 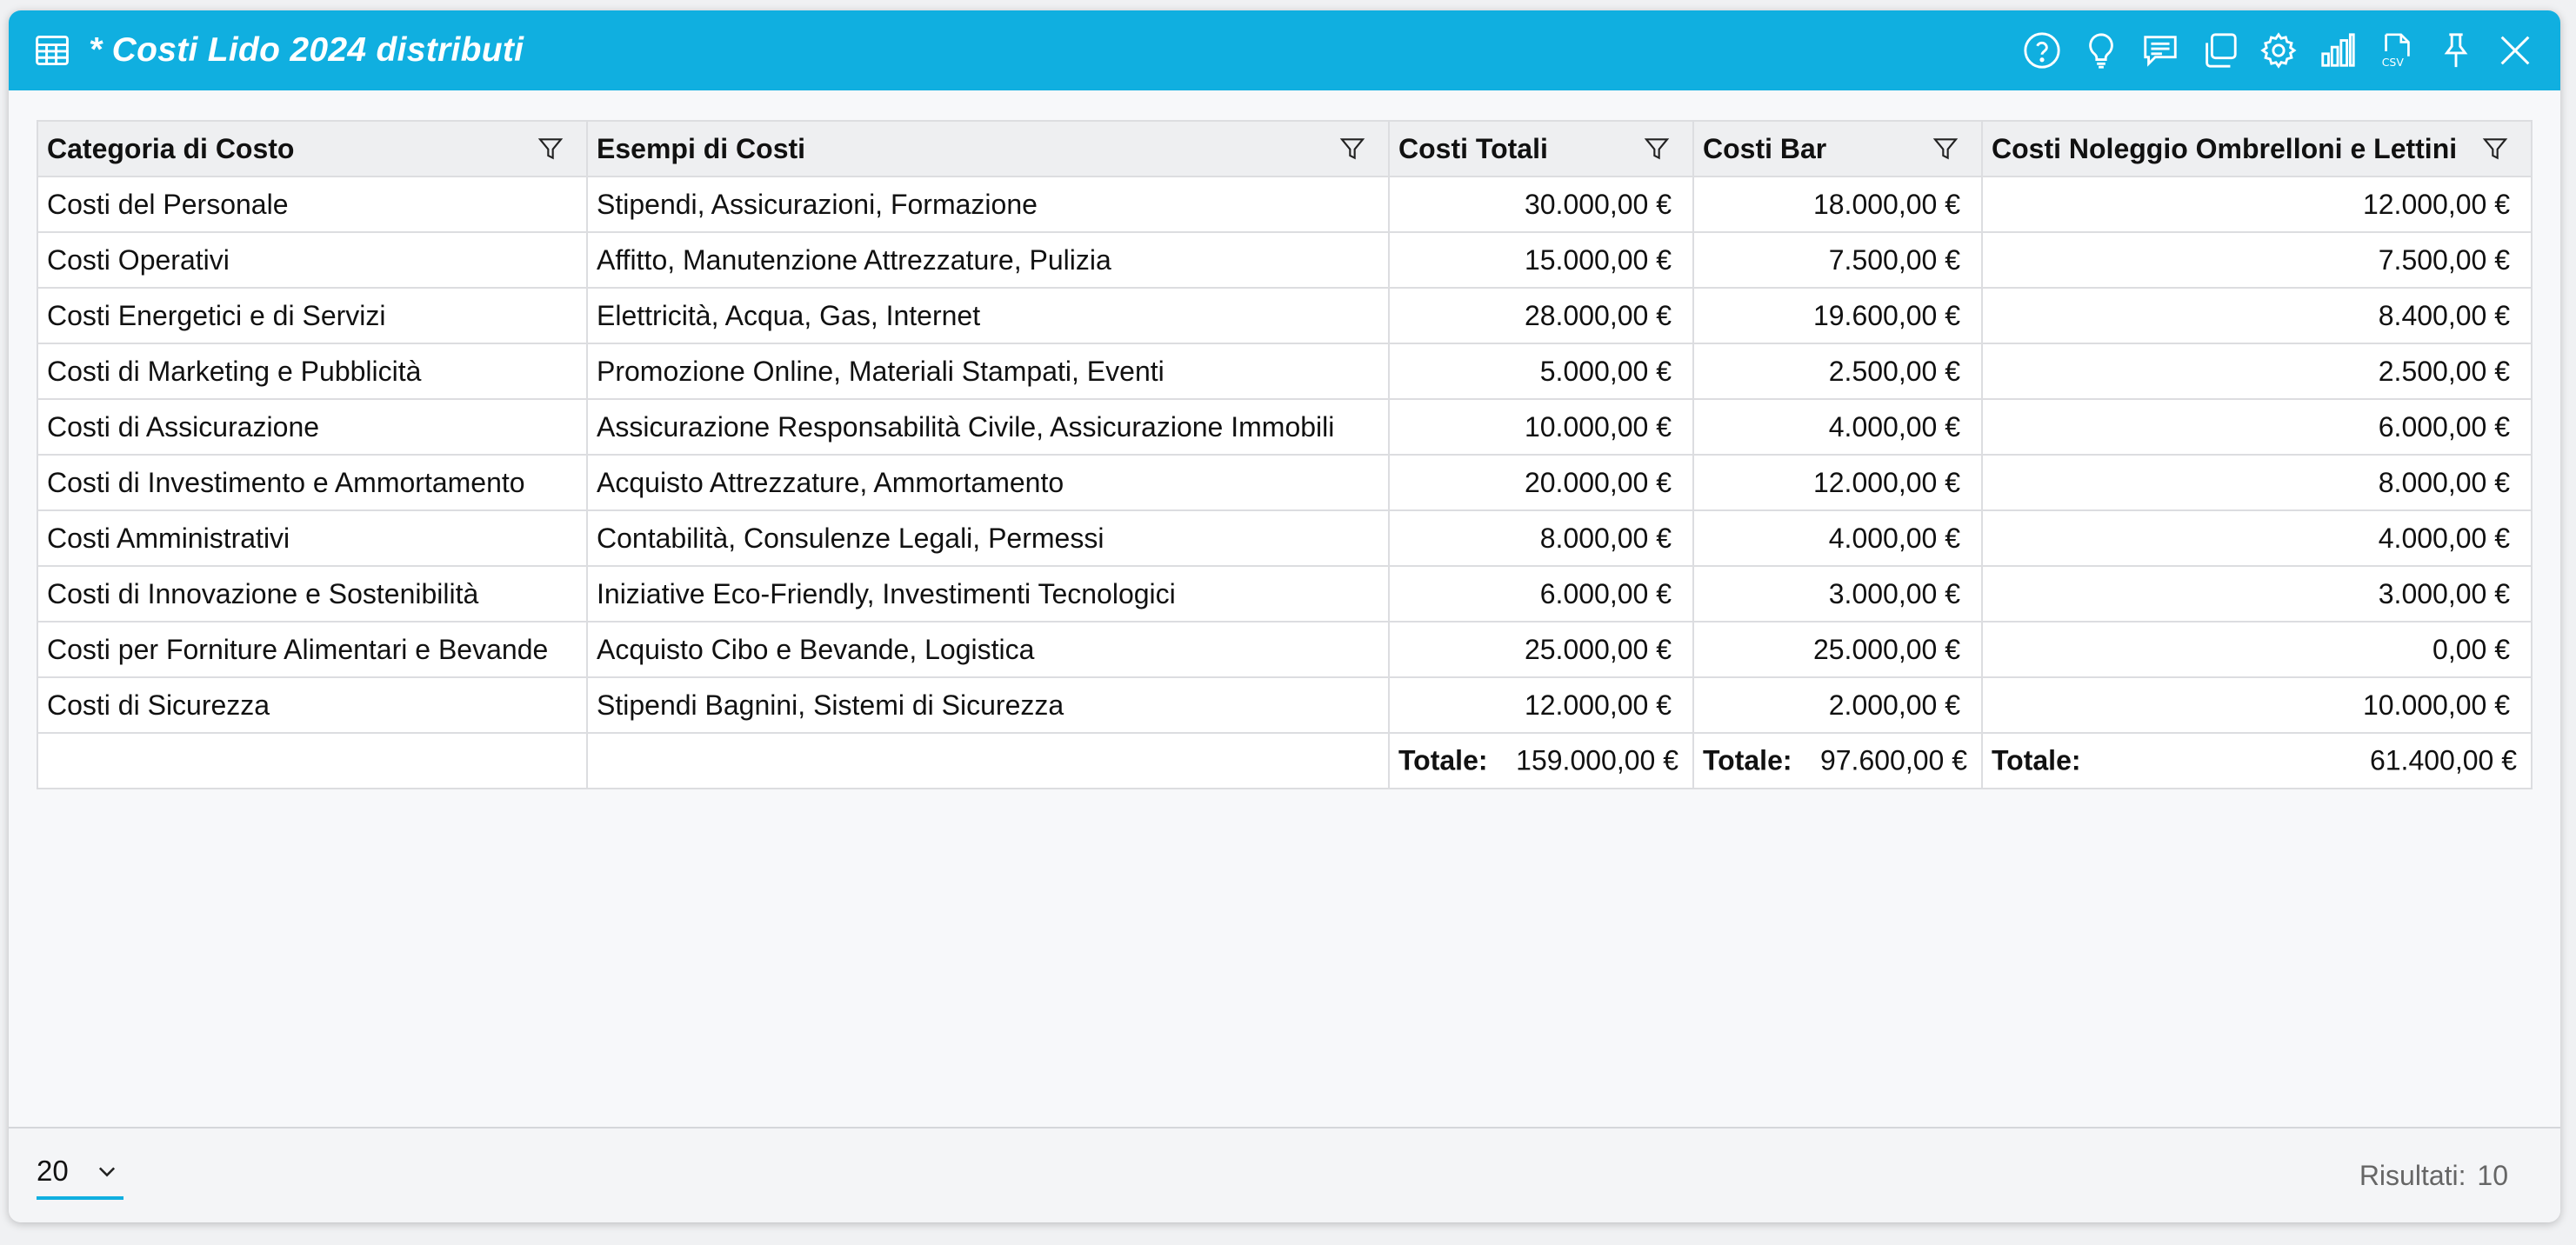 I want to click on window-title: * Costi Lido 2024 distributi, so click(x=306, y=50).